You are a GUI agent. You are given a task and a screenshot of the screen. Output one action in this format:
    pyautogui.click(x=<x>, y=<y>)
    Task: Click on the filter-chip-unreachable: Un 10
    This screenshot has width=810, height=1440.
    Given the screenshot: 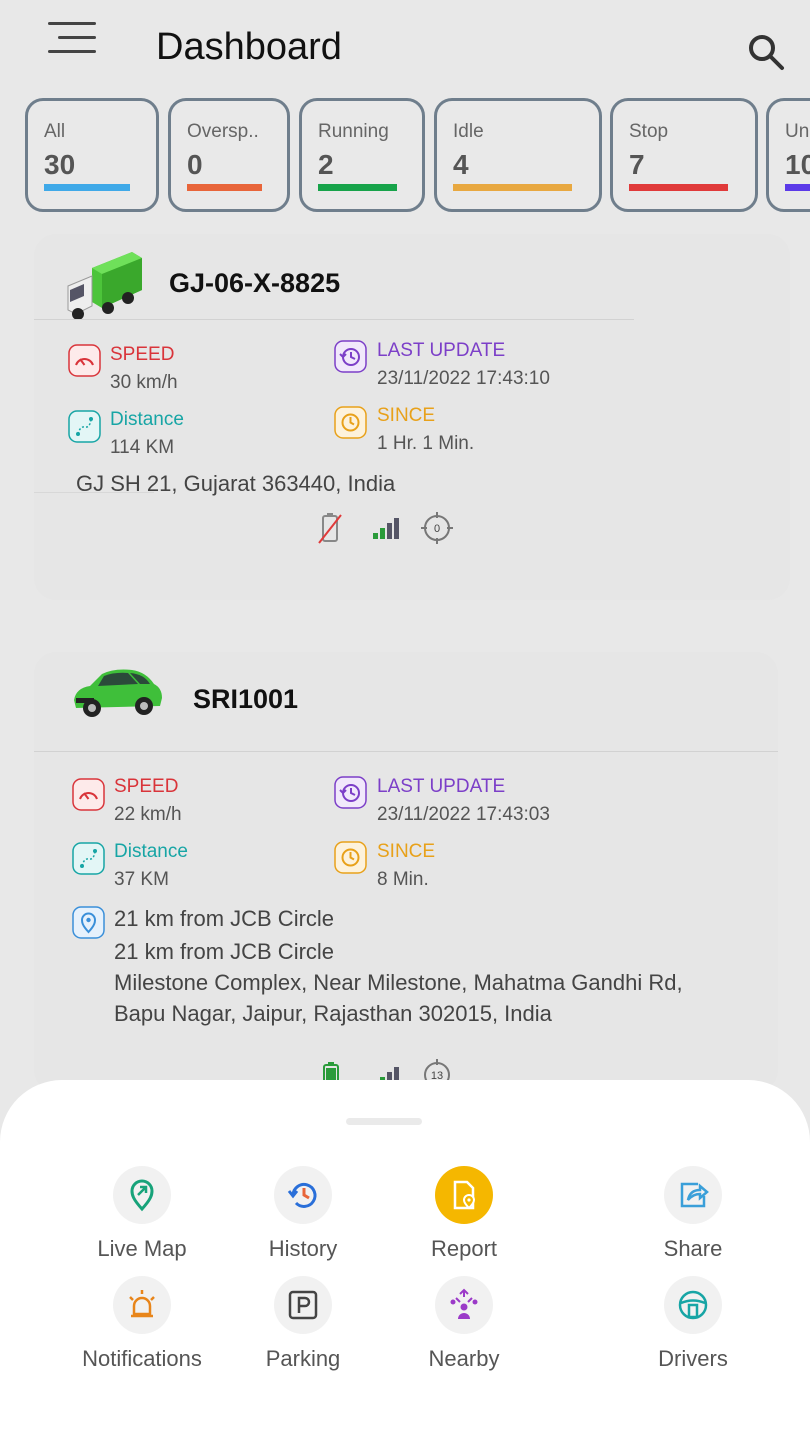 What is the action you would take?
    pyautogui.click(x=788, y=155)
    